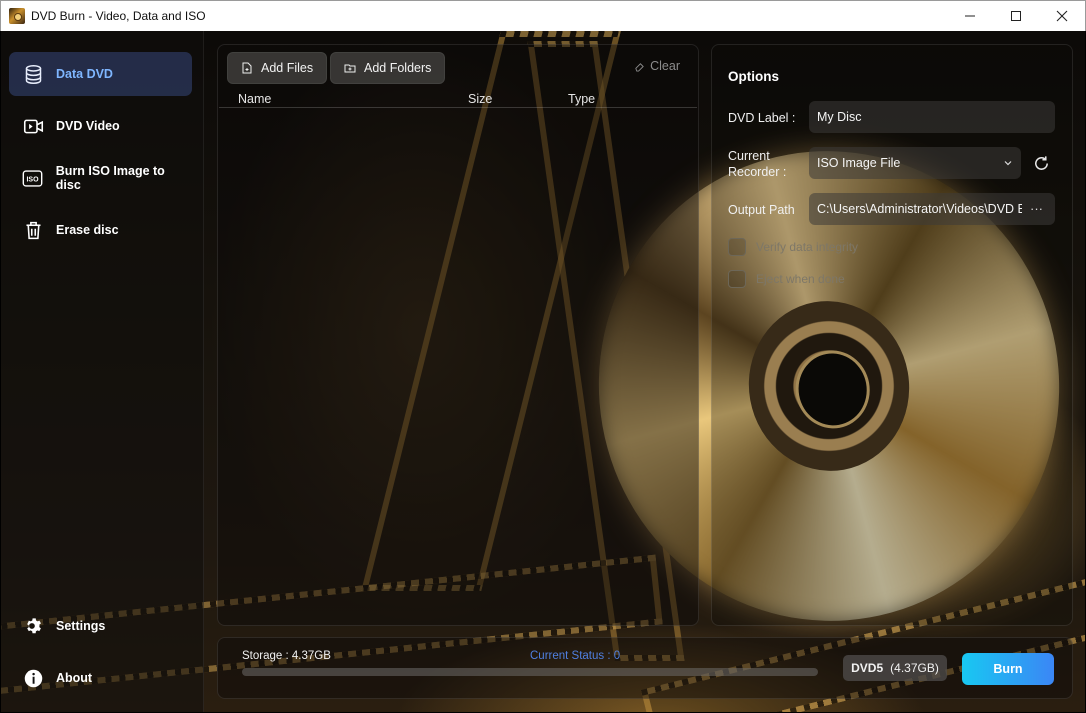 The height and width of the screenshot is (713, 1086). Describe the element at coordinates (749, 156) in the screenshot. I see `recorder-caption-line1: Current` at that location.